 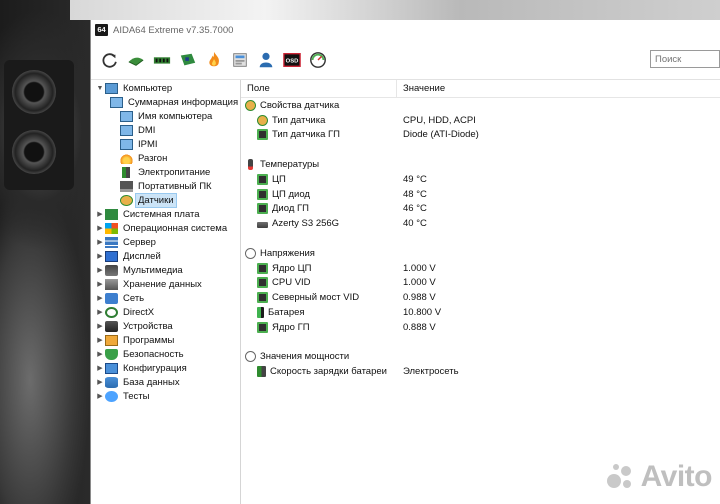 I want to click on sensor-row: CPU VID 1.000 V, so click(x=480, y=283).